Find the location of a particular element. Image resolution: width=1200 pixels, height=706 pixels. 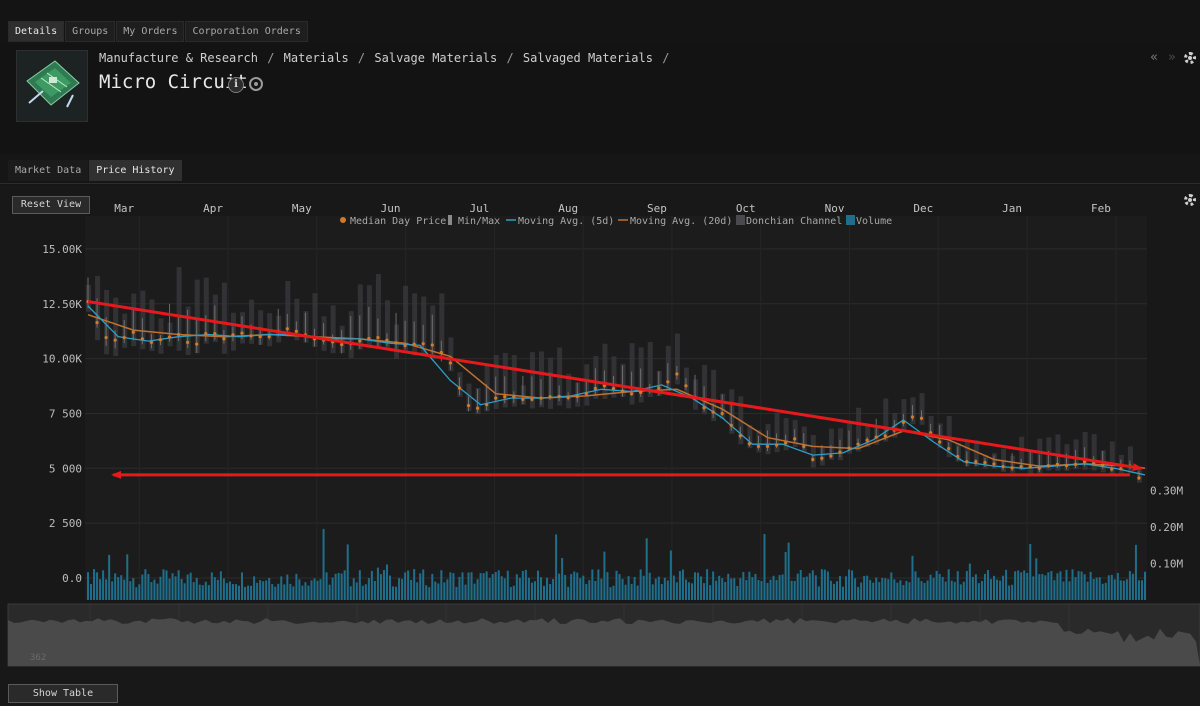

reset-view-button: Reset View is located at coordinates (51, 205).